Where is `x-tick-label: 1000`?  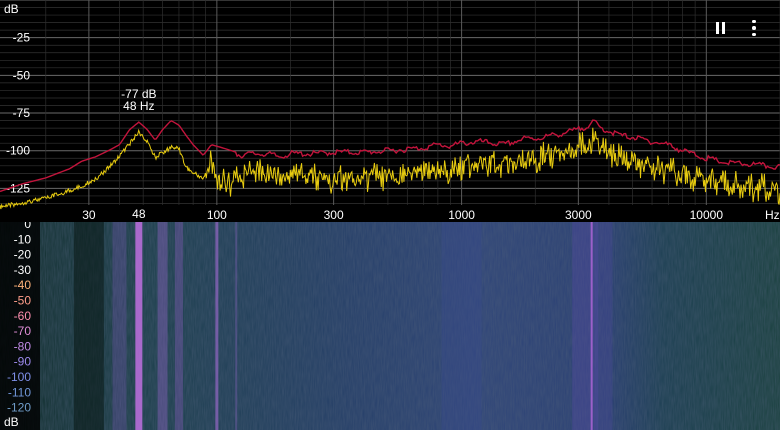
x-tick-label: 1000 is located at coordinates (461, 215).